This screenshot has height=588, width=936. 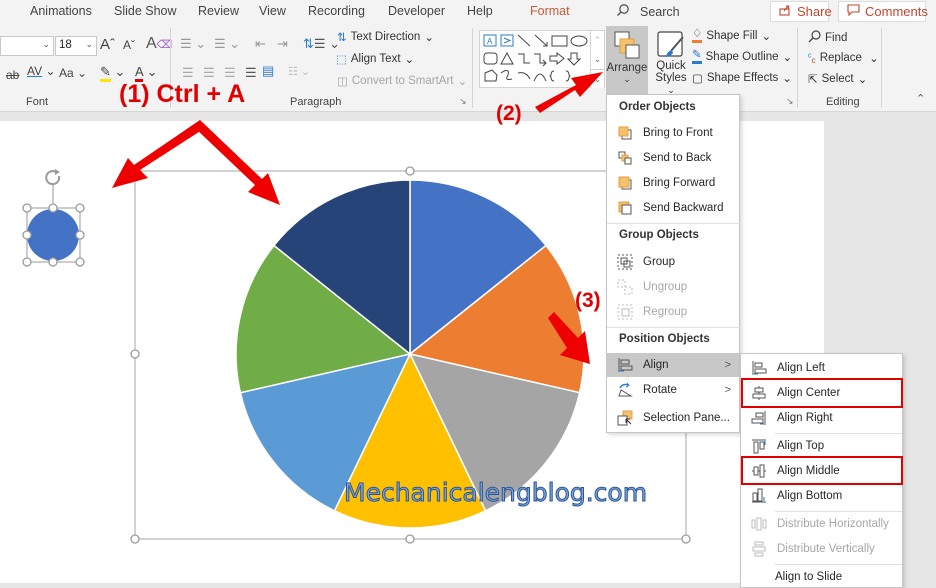 I want to click on menu-item-align-right: Align Right, so click(x=821, y=418).